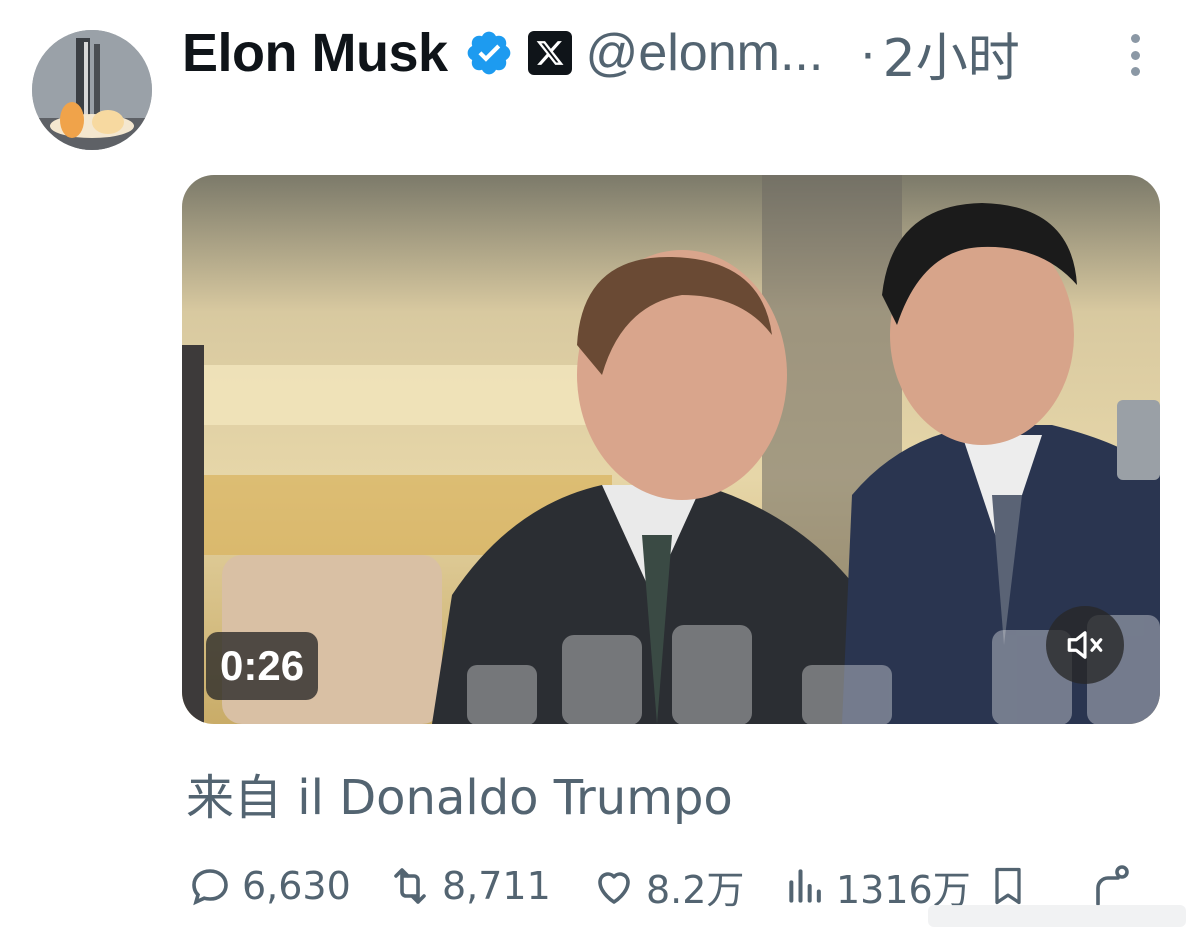 The image size is (1195, 938). I want to click on retweet-icon, so click(410, 886).